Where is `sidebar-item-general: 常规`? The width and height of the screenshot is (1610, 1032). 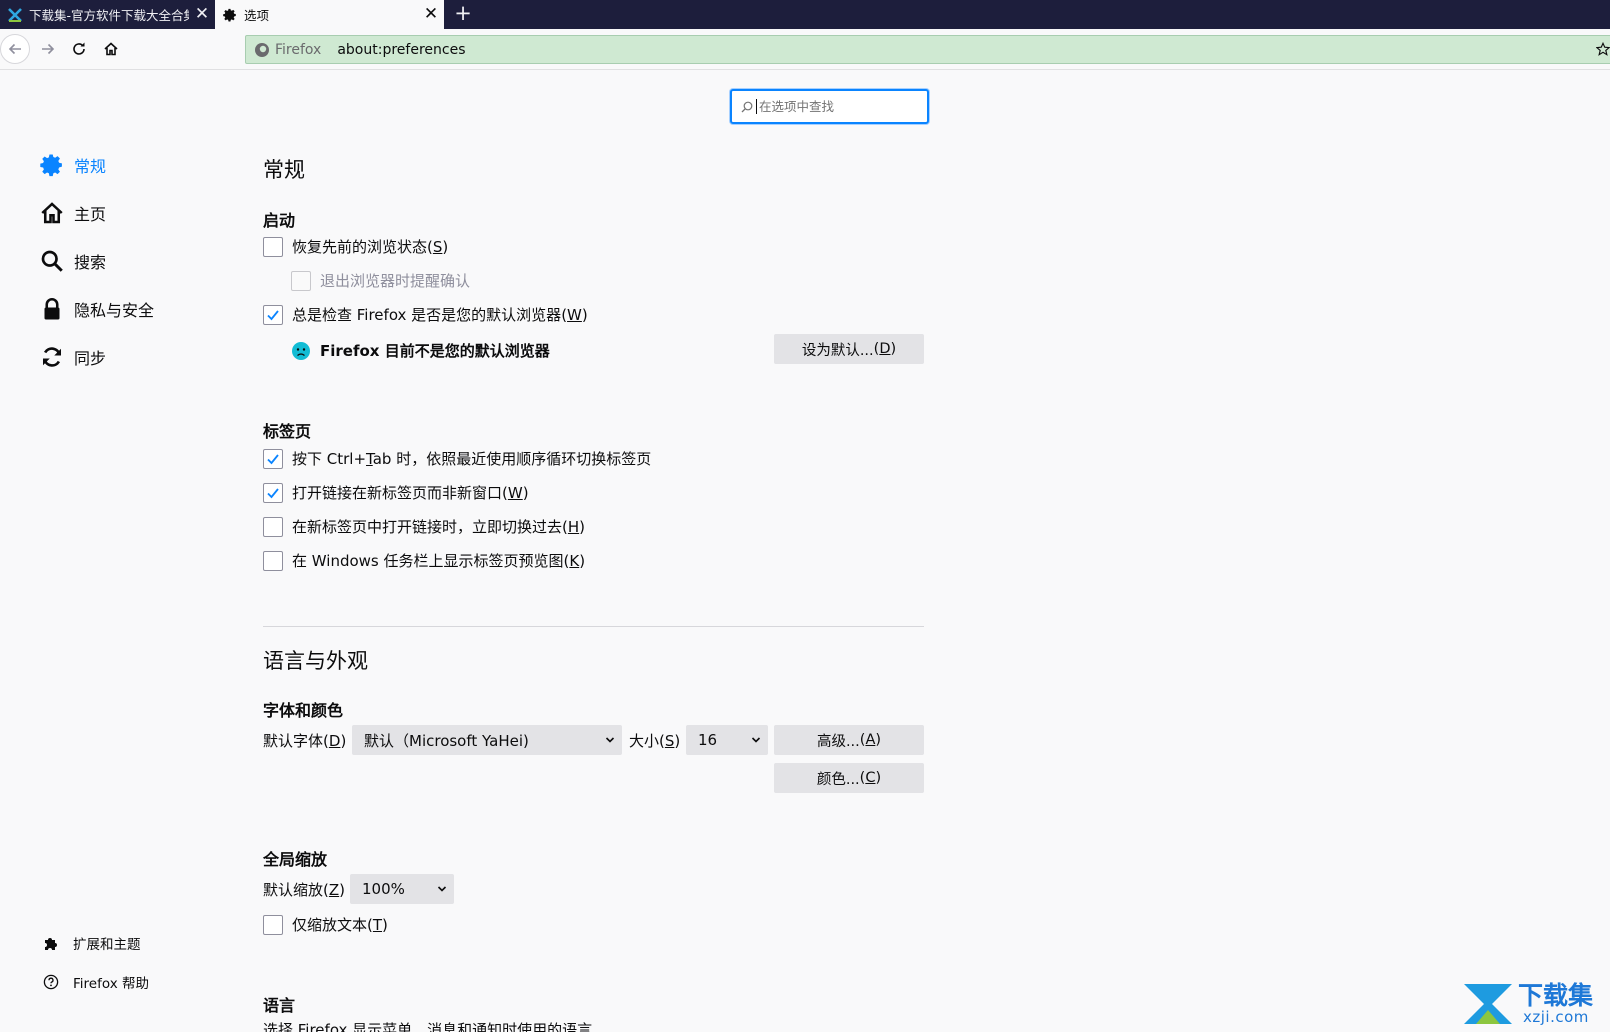
sidebar-item-general: 常规 is located at coordinates (72, 165).